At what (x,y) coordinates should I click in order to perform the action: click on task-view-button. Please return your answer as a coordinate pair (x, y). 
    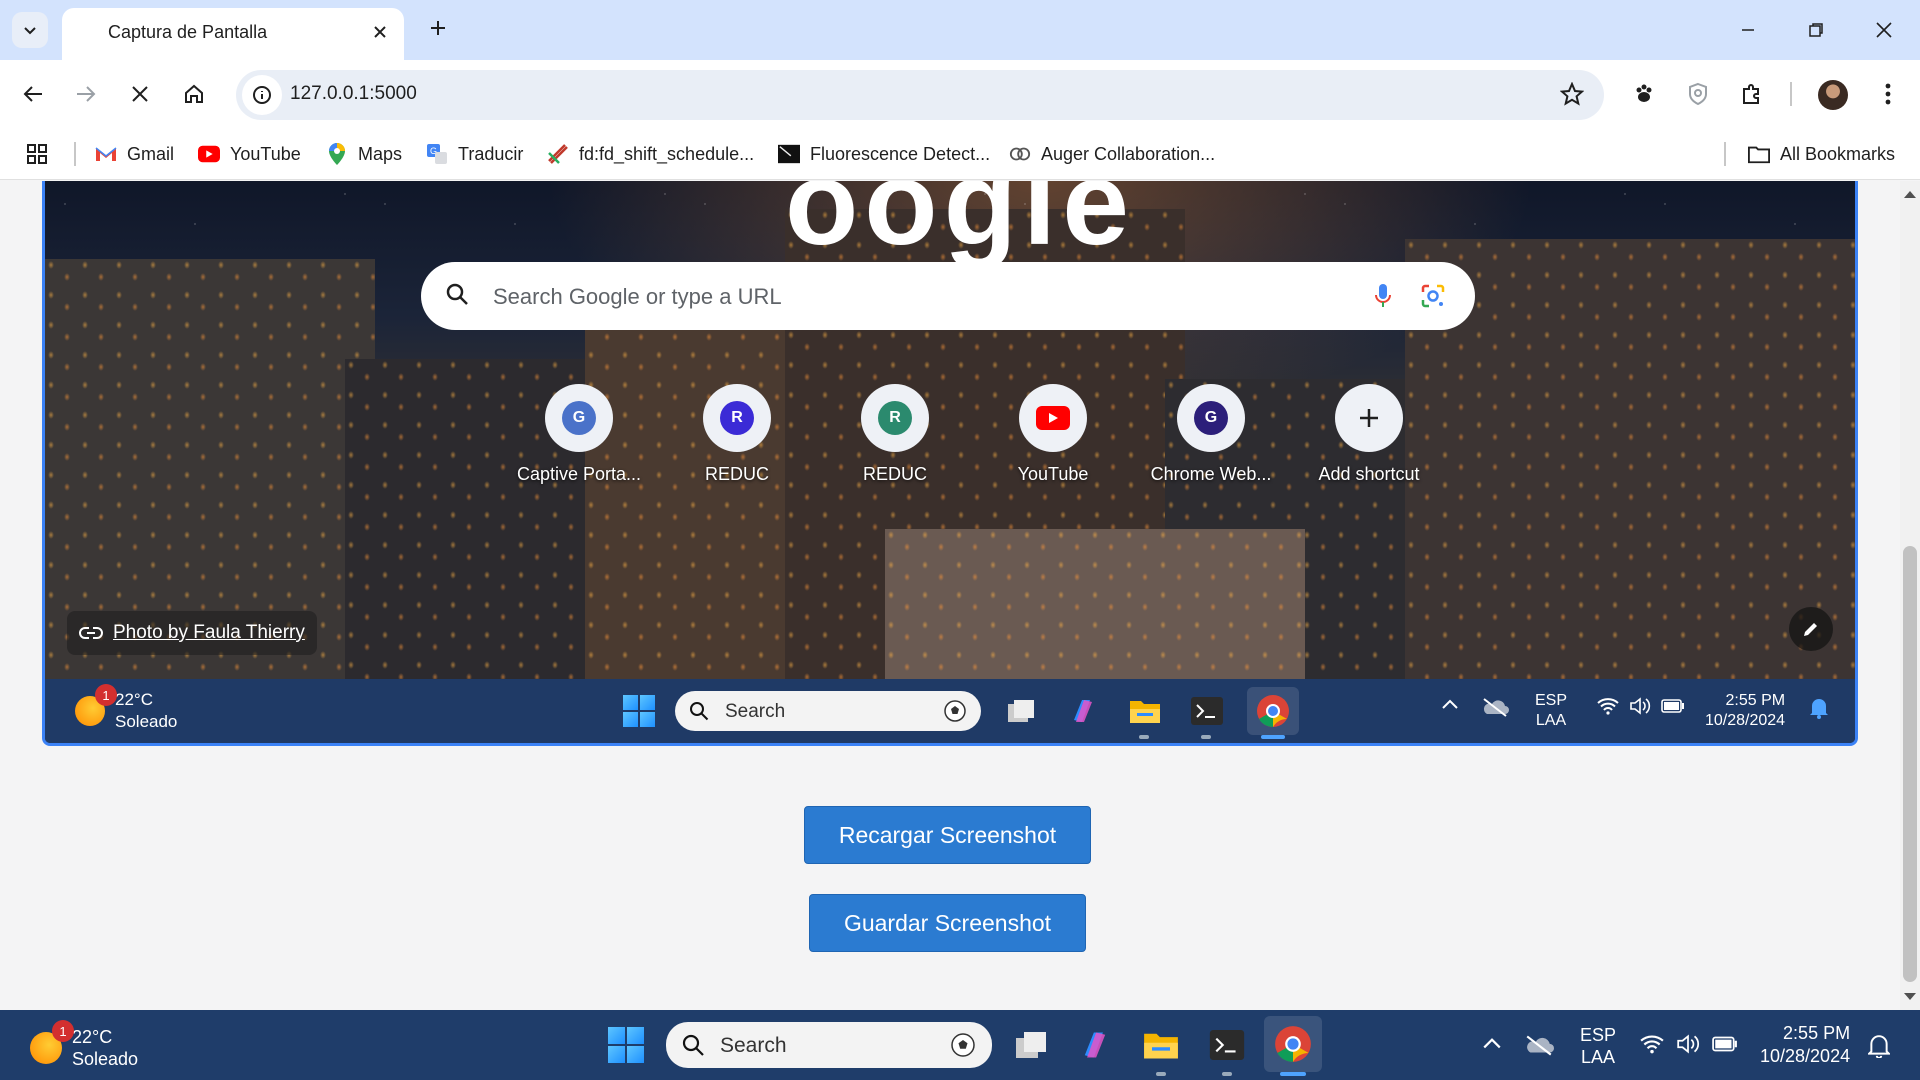
    Looking at the image, I should click on (1031, 1045).